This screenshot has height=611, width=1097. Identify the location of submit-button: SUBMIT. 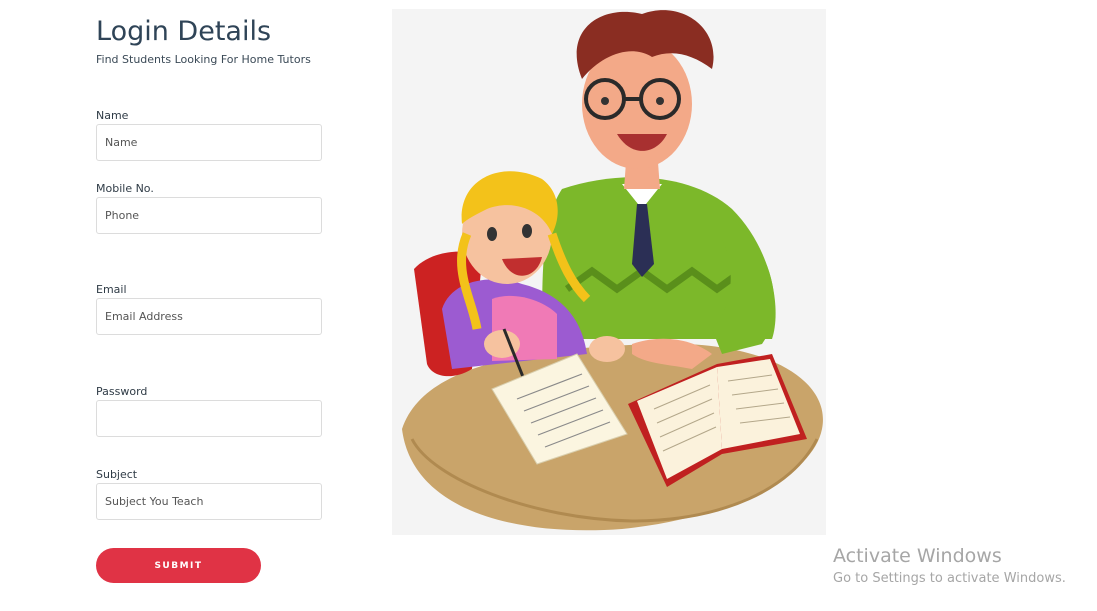
(178, 565).